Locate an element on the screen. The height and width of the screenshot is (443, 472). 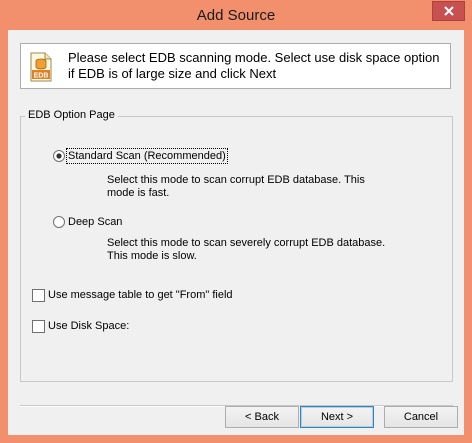
use-disk-space-label: Use Disk Space: is located at coordinates (88, 326).